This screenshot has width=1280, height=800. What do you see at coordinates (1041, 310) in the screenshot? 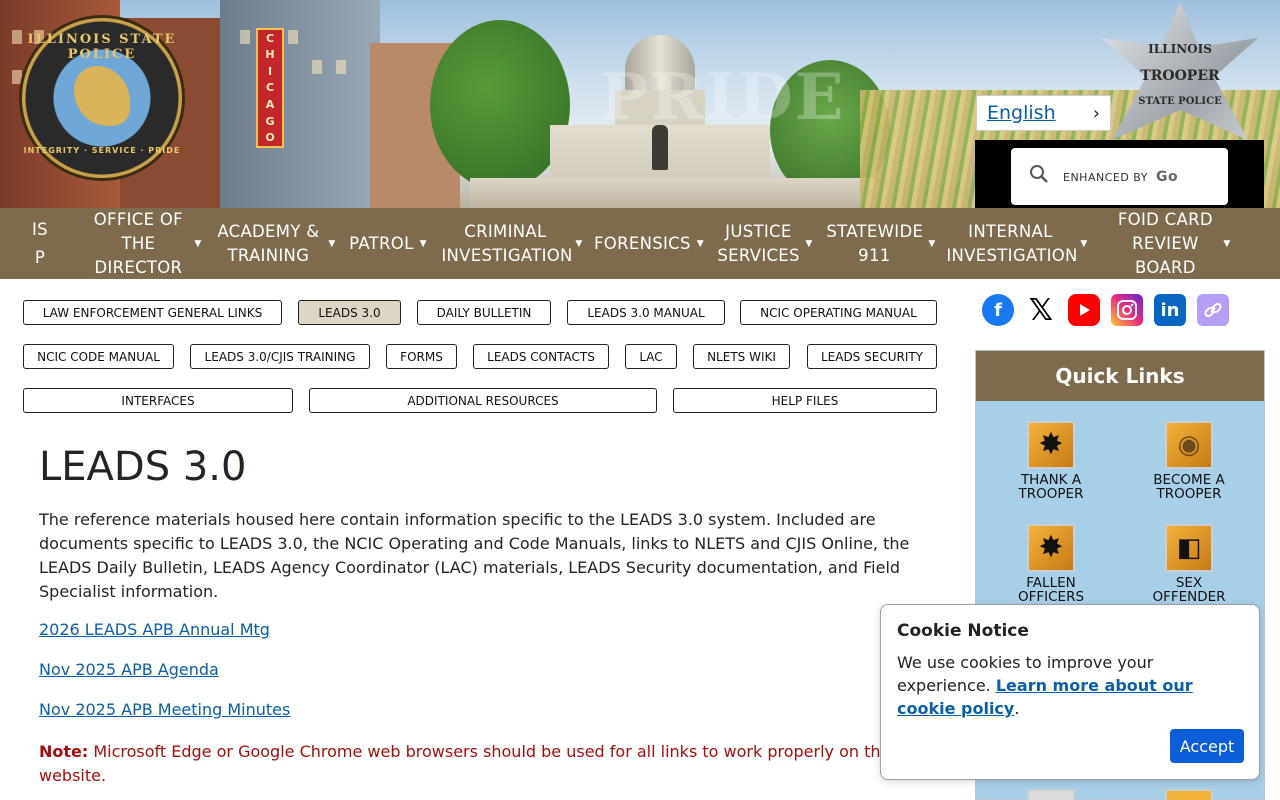
I see `x-icon: 𝕏` at bounding box center [1041, 310].